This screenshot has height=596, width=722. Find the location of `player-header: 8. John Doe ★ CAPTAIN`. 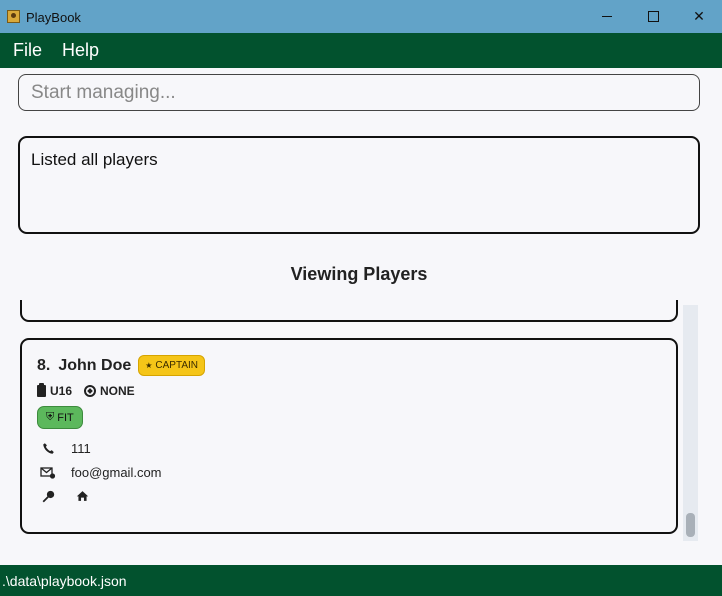

player-header: 8. John Doe ★ CAPTAIN is located at coordinates (121, 365).